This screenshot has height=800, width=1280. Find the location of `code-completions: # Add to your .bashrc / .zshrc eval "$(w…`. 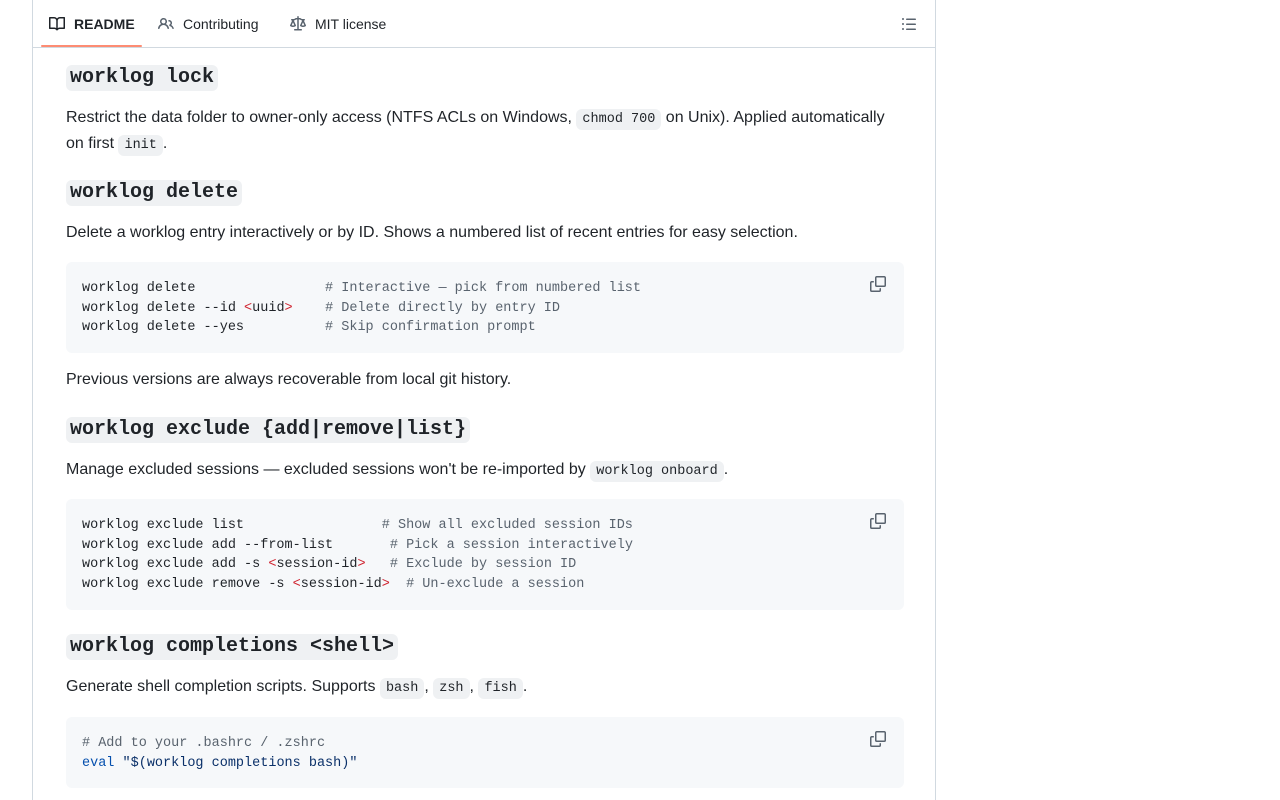

code-completions: # Add to your .bashrc / .zshrc eval "$(w… is located at coordinates (220, 753).